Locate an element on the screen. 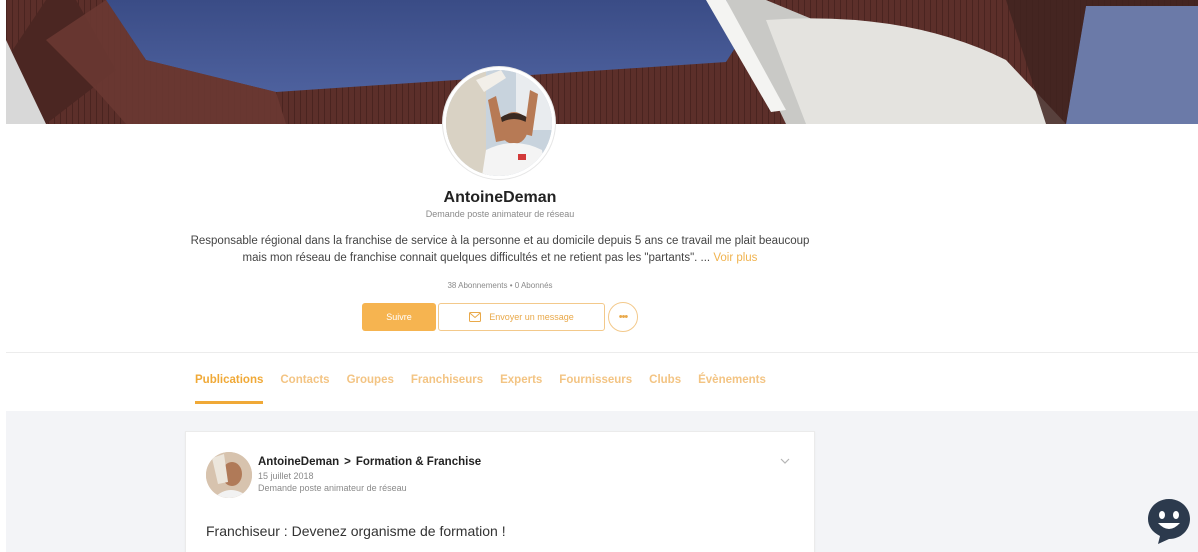  profile-name: AntoineDeman is located at coordinates (500, 197).